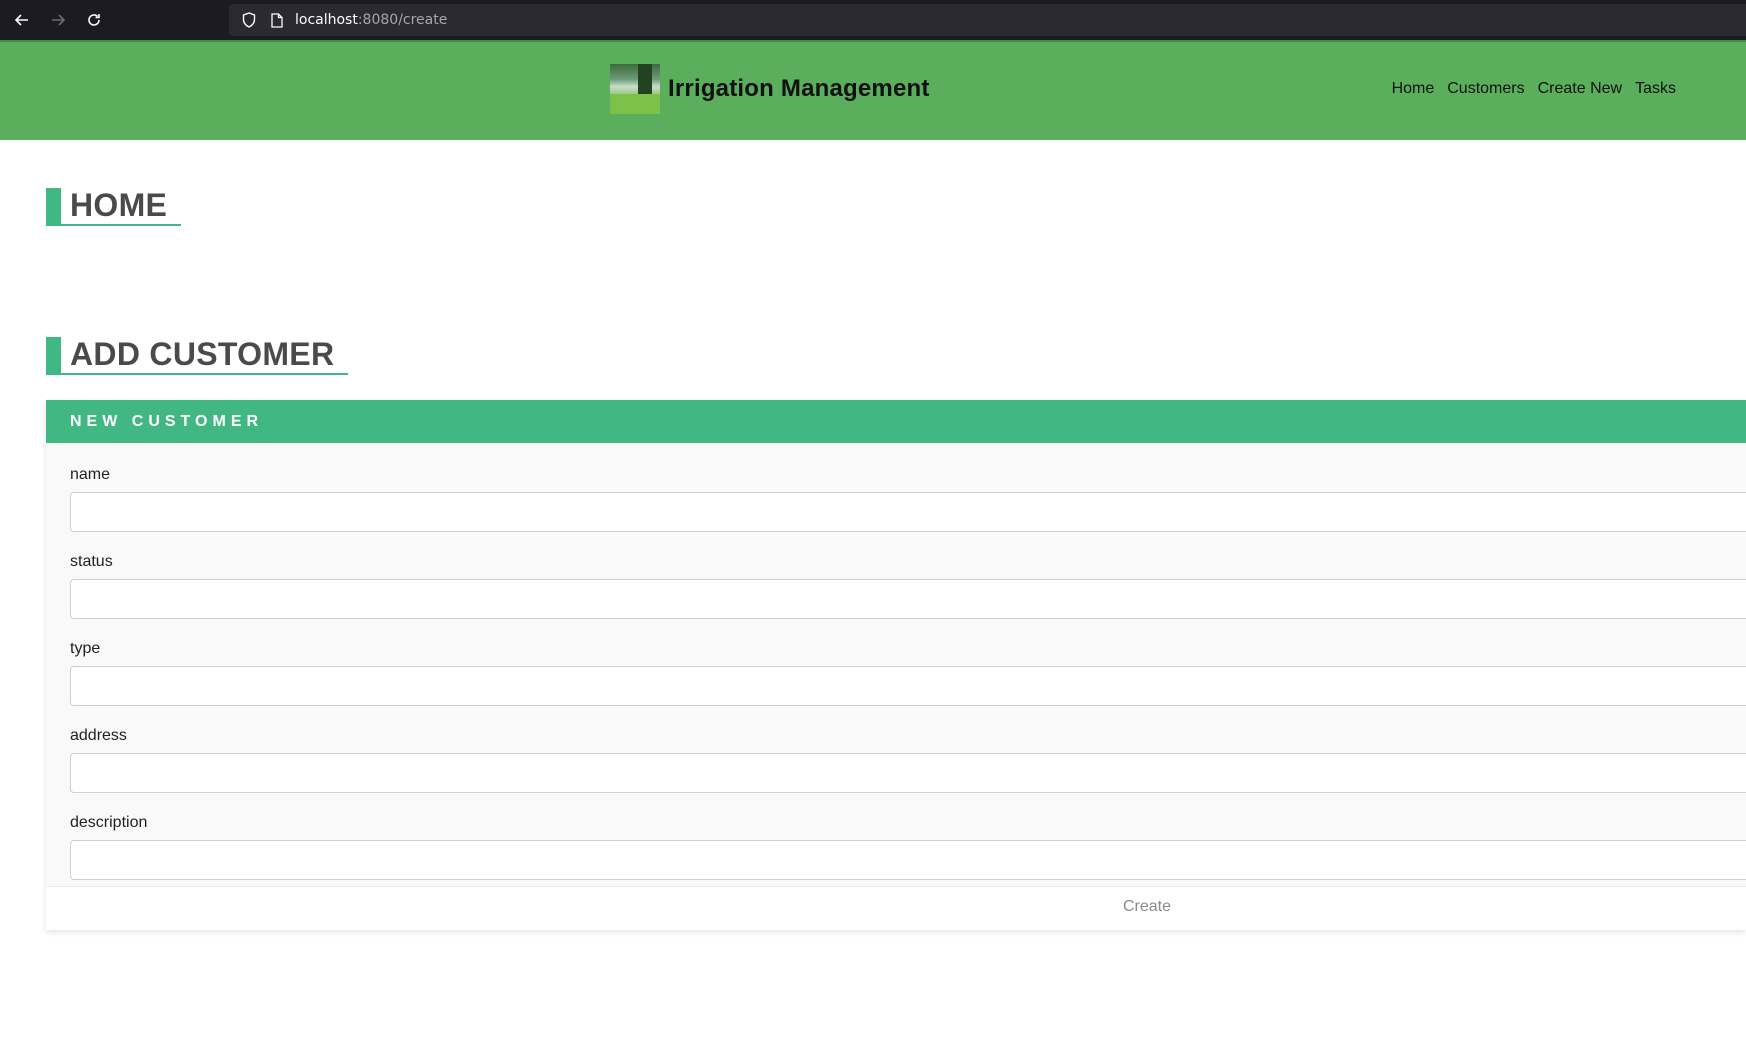 The height and width of the screenshot is (1040, 1746). Describe the element at coordinates (799, 88) in the screenshot. I see `site-title: Irrigation Management` at that location.